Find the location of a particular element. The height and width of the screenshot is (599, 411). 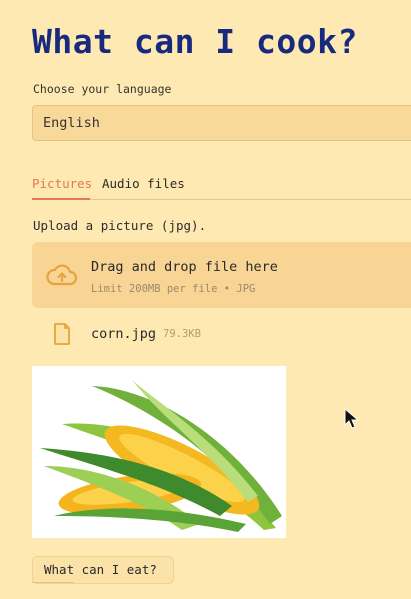

uploaded-file: corn.jpg 79.3KB is located at coordinates (210, 335).